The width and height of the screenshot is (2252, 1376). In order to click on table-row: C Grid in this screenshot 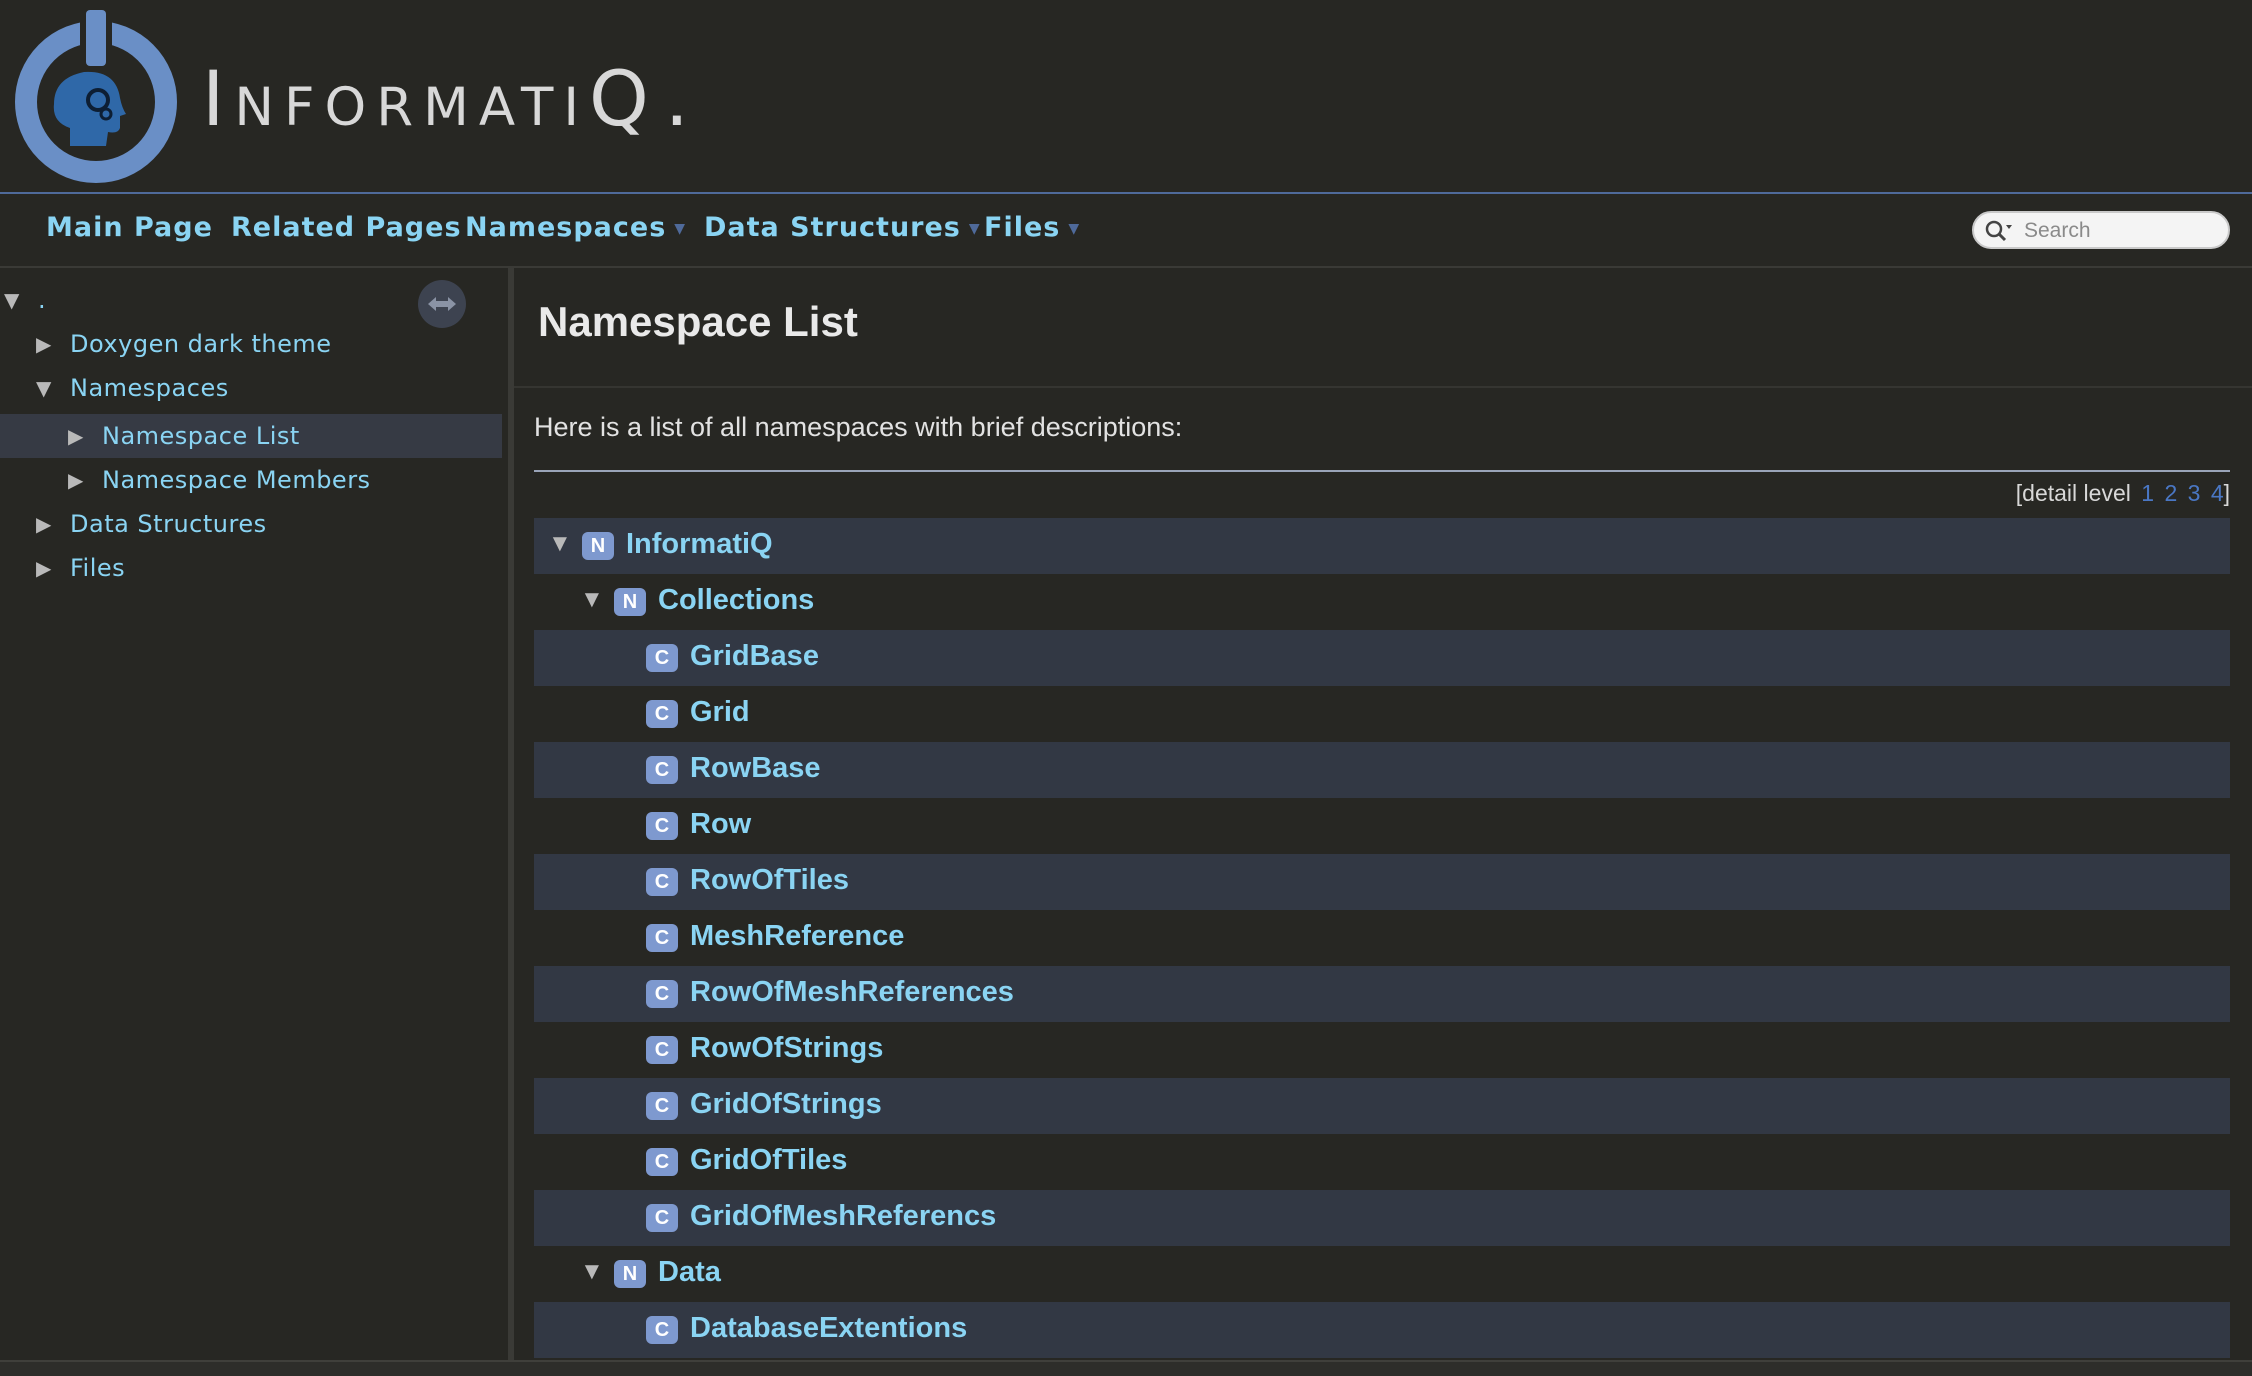, I will do `click(1382, 714)`.